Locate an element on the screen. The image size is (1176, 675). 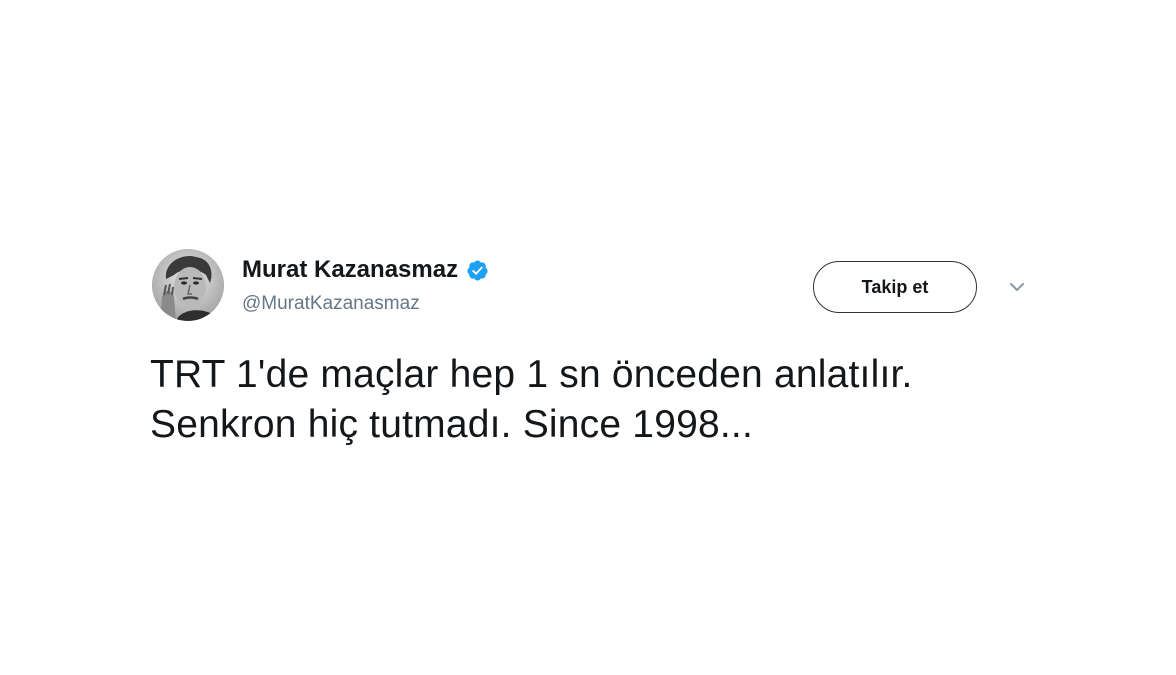
avatar is located at coordinates (188, 285).